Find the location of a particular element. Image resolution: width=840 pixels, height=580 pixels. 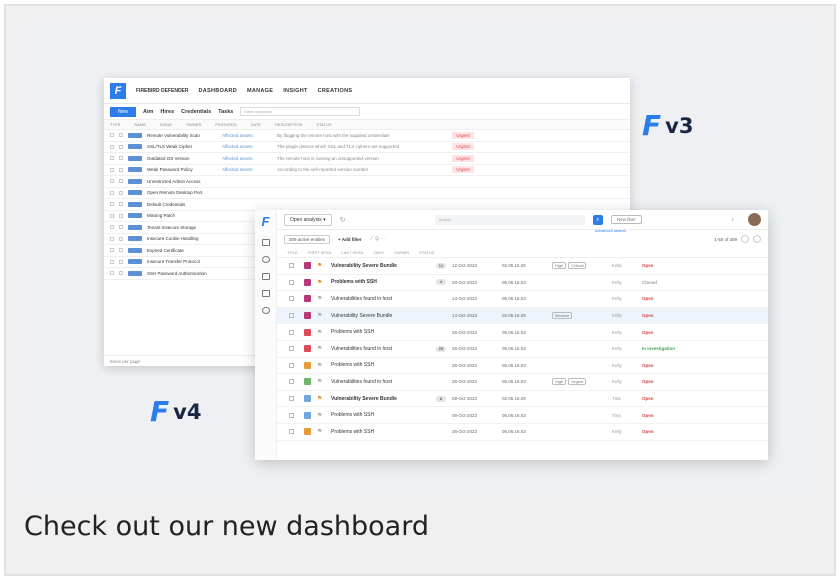

v3-brand: FIREBIRD DEFENDER is located at coordinates (162, 90).